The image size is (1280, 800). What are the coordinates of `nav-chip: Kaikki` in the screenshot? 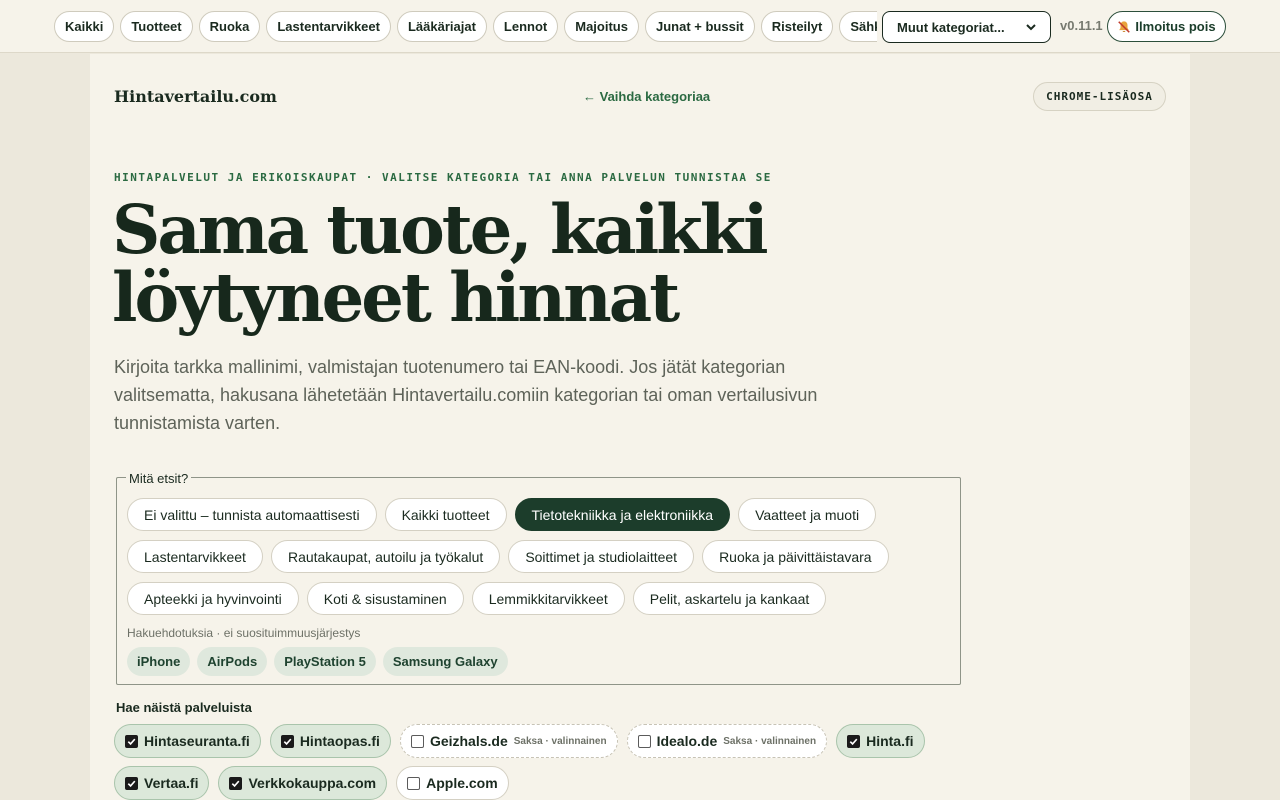 It's located at (84, 26).